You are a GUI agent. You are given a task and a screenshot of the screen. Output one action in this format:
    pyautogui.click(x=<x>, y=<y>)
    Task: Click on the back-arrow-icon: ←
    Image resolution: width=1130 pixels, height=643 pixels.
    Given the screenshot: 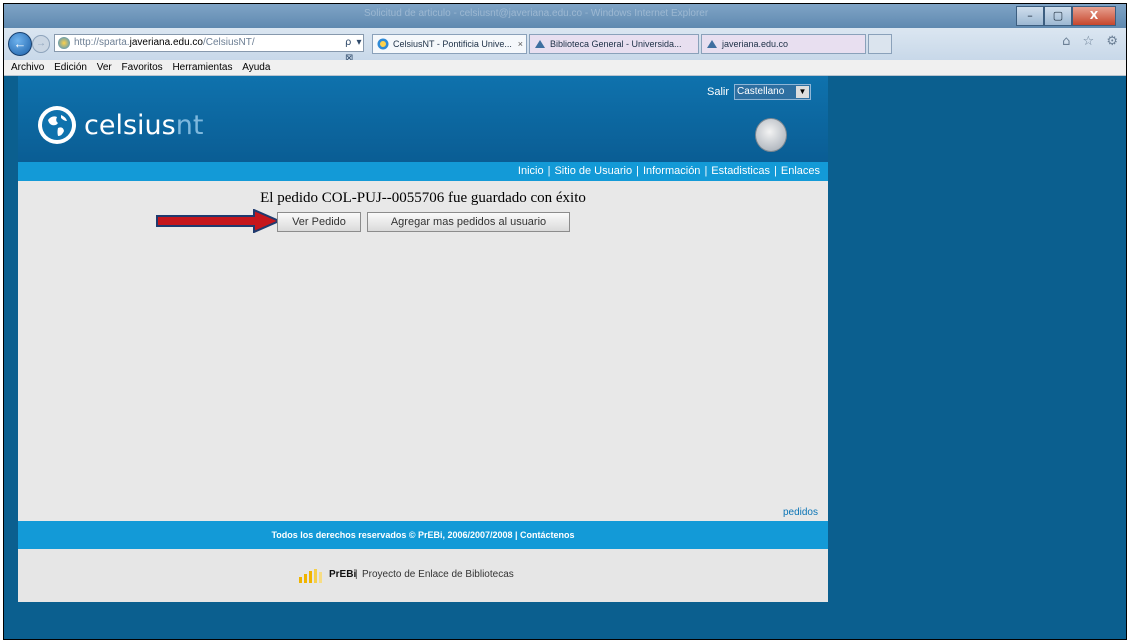 What is the action you would take?
    pyautogui.click(x=20, y=43)
    